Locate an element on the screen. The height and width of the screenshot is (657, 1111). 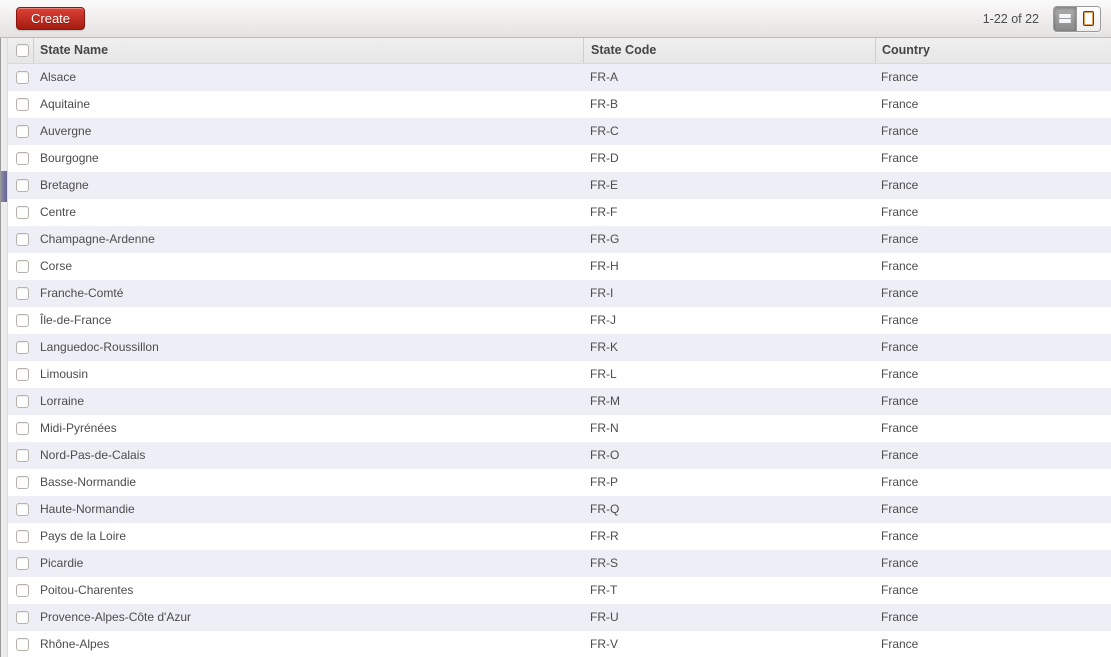
cell-state-name: Alsace is located at coordinates (58, 77).